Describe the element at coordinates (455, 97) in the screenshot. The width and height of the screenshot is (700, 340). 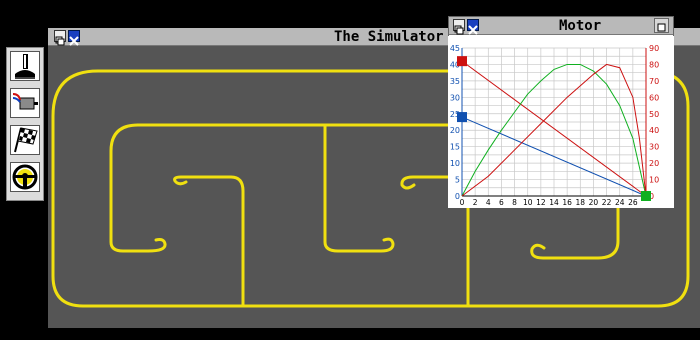
I see `left-axis-tick-label: 30` at that location.